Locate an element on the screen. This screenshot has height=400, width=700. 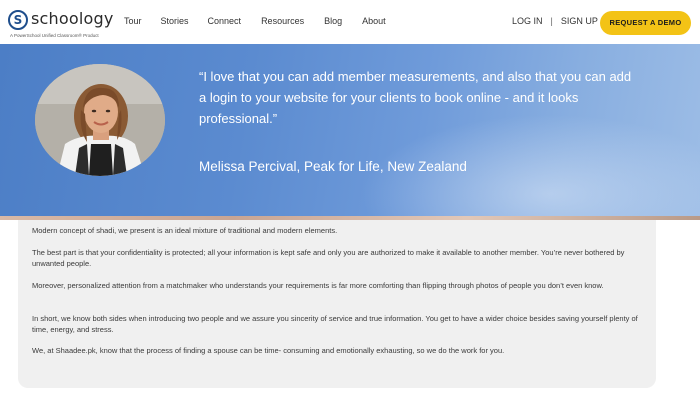
logo-wordmark: schoology is located at coordinates (72, 18).